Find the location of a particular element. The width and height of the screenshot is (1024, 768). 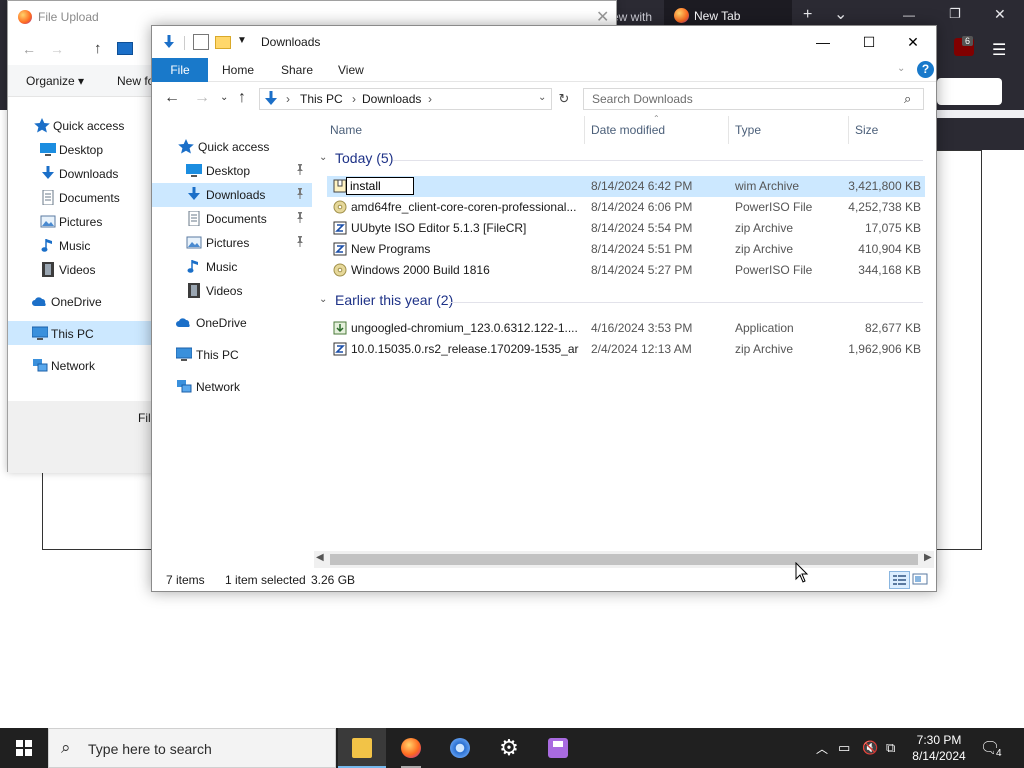

network-icon: ▭ is located at coordinates (844, 748).